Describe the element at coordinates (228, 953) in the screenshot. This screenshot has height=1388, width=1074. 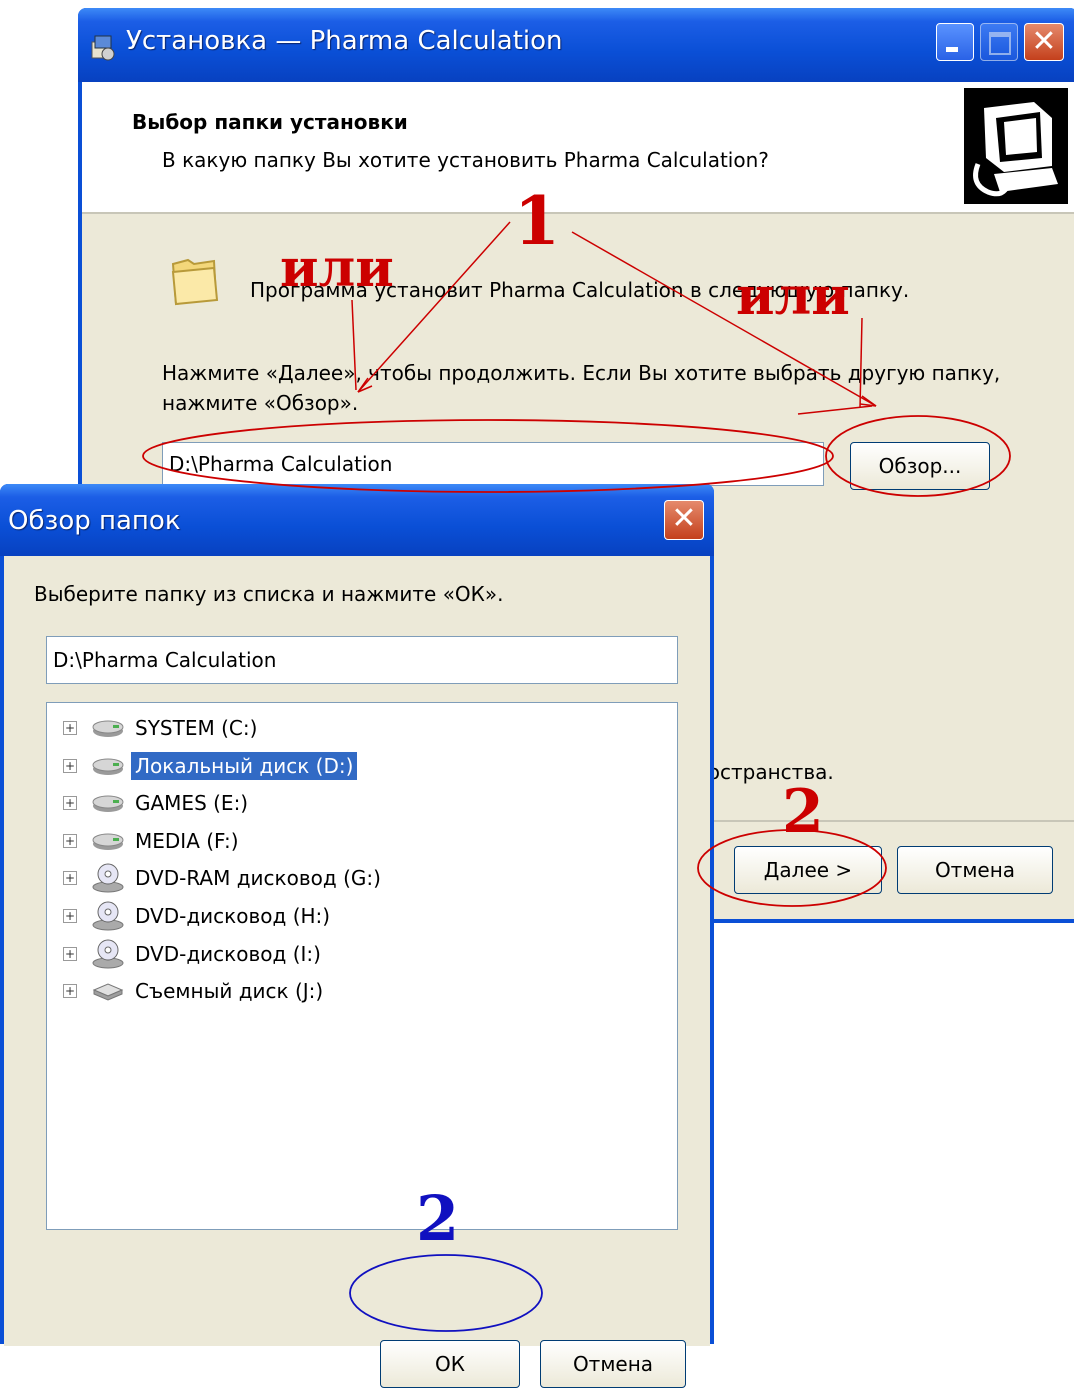
I see `tree-item-label: DVD-дисковод (I:)` at that location.